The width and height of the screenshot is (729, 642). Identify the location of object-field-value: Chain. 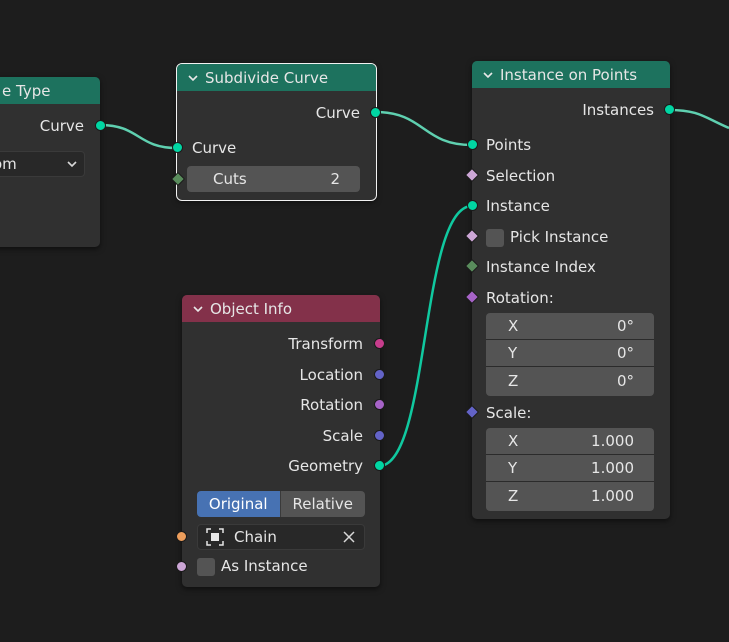
(255, 537).